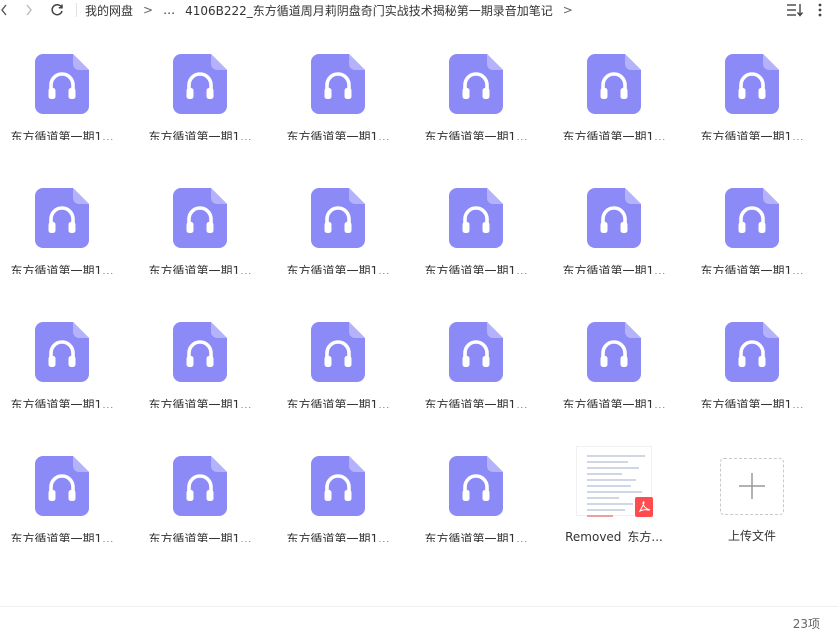 The image size is (838, 632). Describe the element at coordinates (76, 10) in the screenshot. I see `toolbar-divider` at that location.